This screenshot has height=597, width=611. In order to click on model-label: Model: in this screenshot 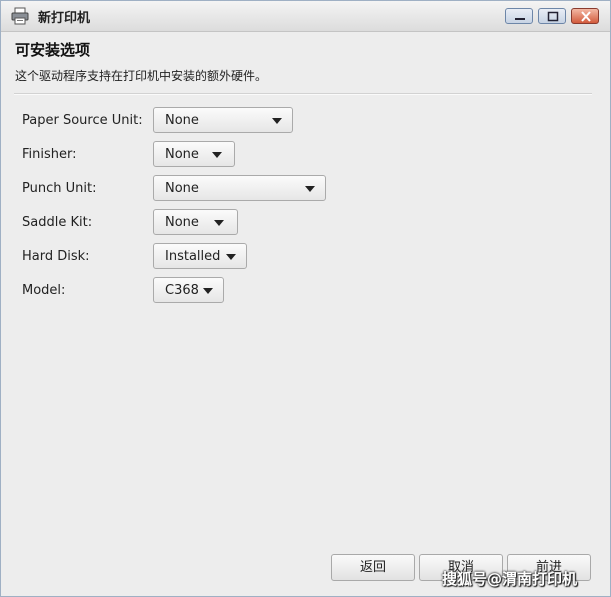, I will do `click(44, 290)`.